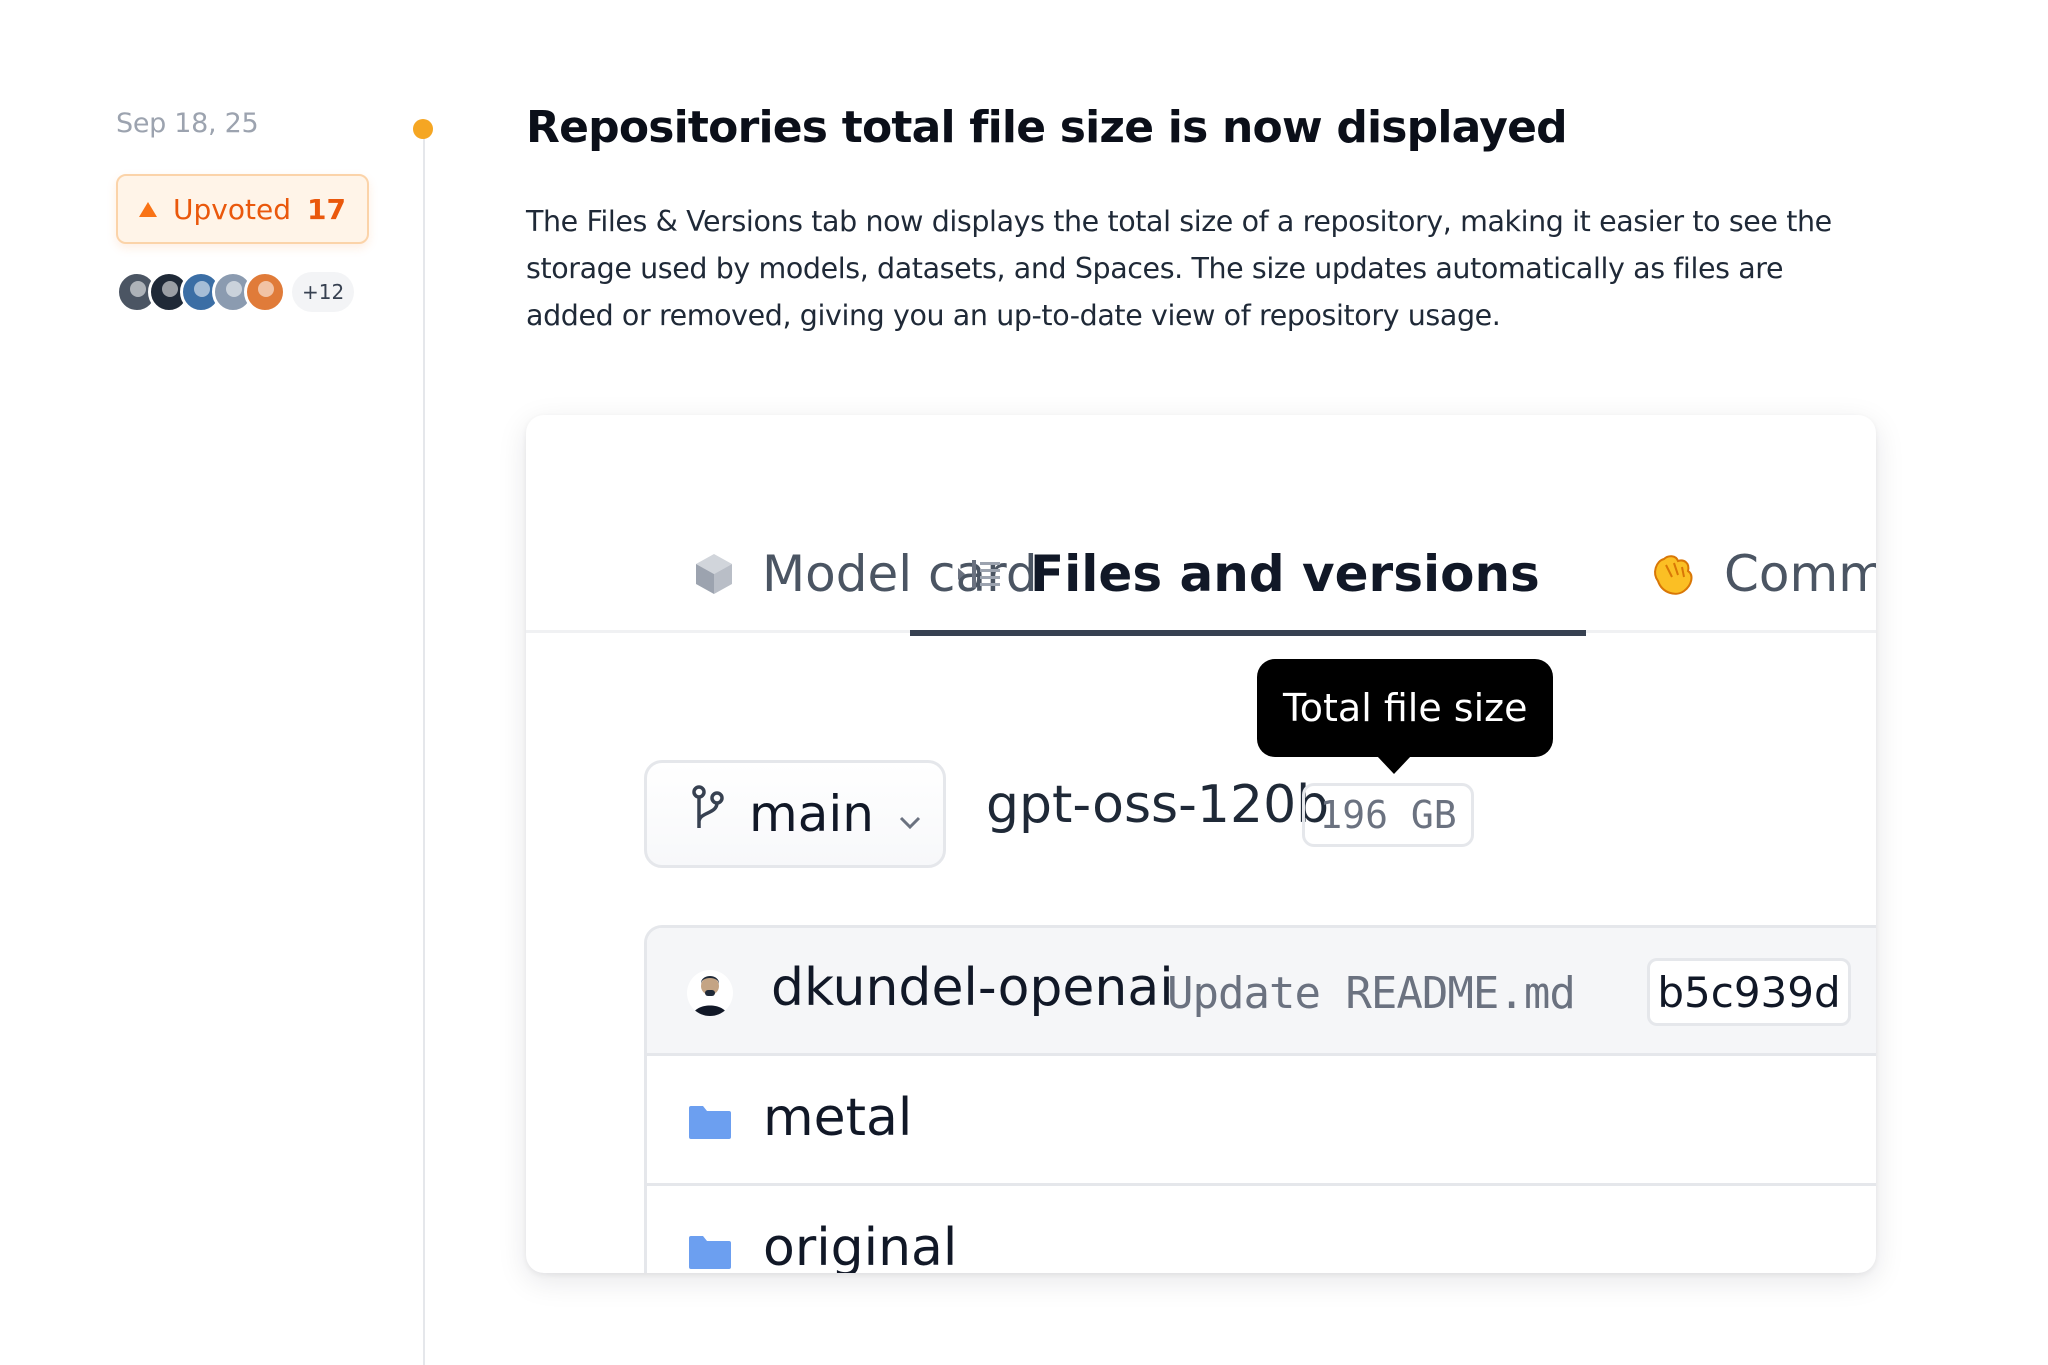  What do you see at coordinates (424, 747) in the screenshot?
I see `timeline-line` at bounding box center [424, 747].